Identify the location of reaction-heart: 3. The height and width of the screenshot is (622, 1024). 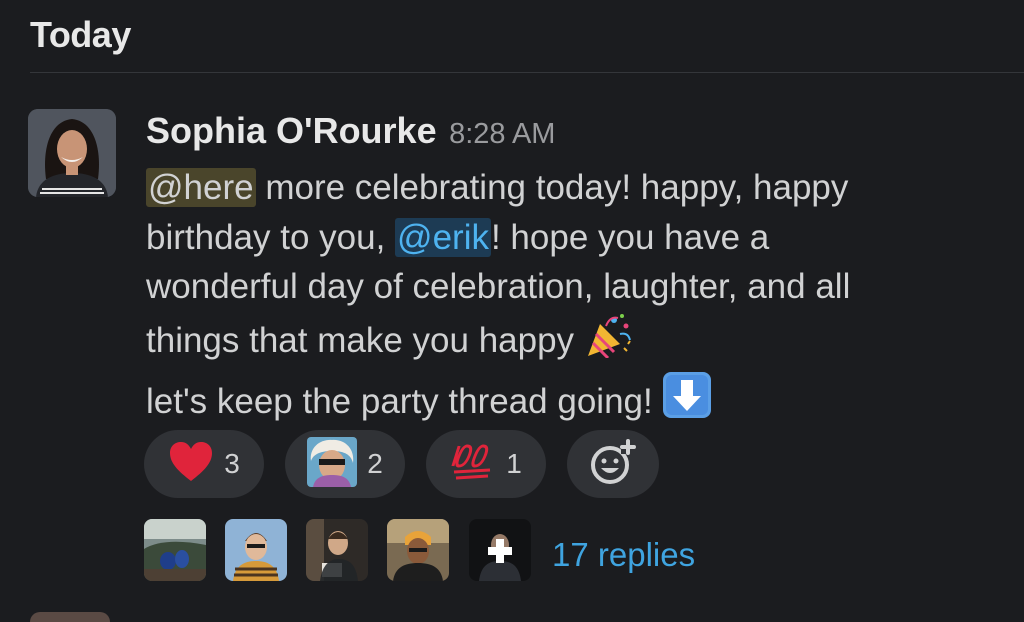
(204, 464).